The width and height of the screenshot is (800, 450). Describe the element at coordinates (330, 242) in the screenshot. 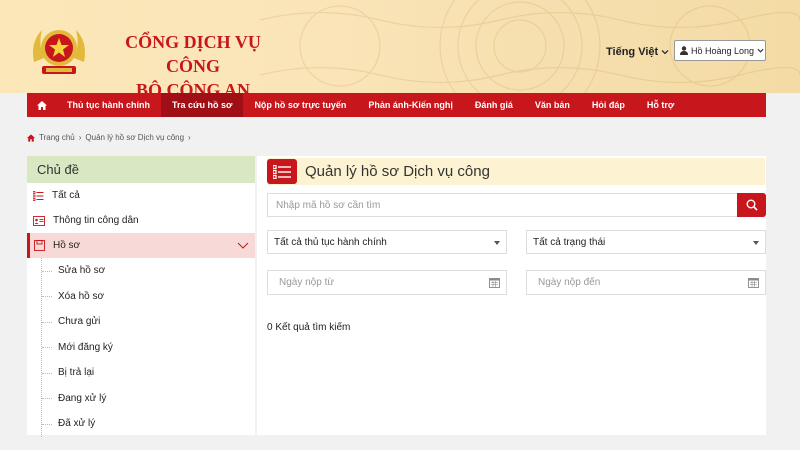

I see `procedure-select-value: Tất cả thủ tục hành chính` at that location.